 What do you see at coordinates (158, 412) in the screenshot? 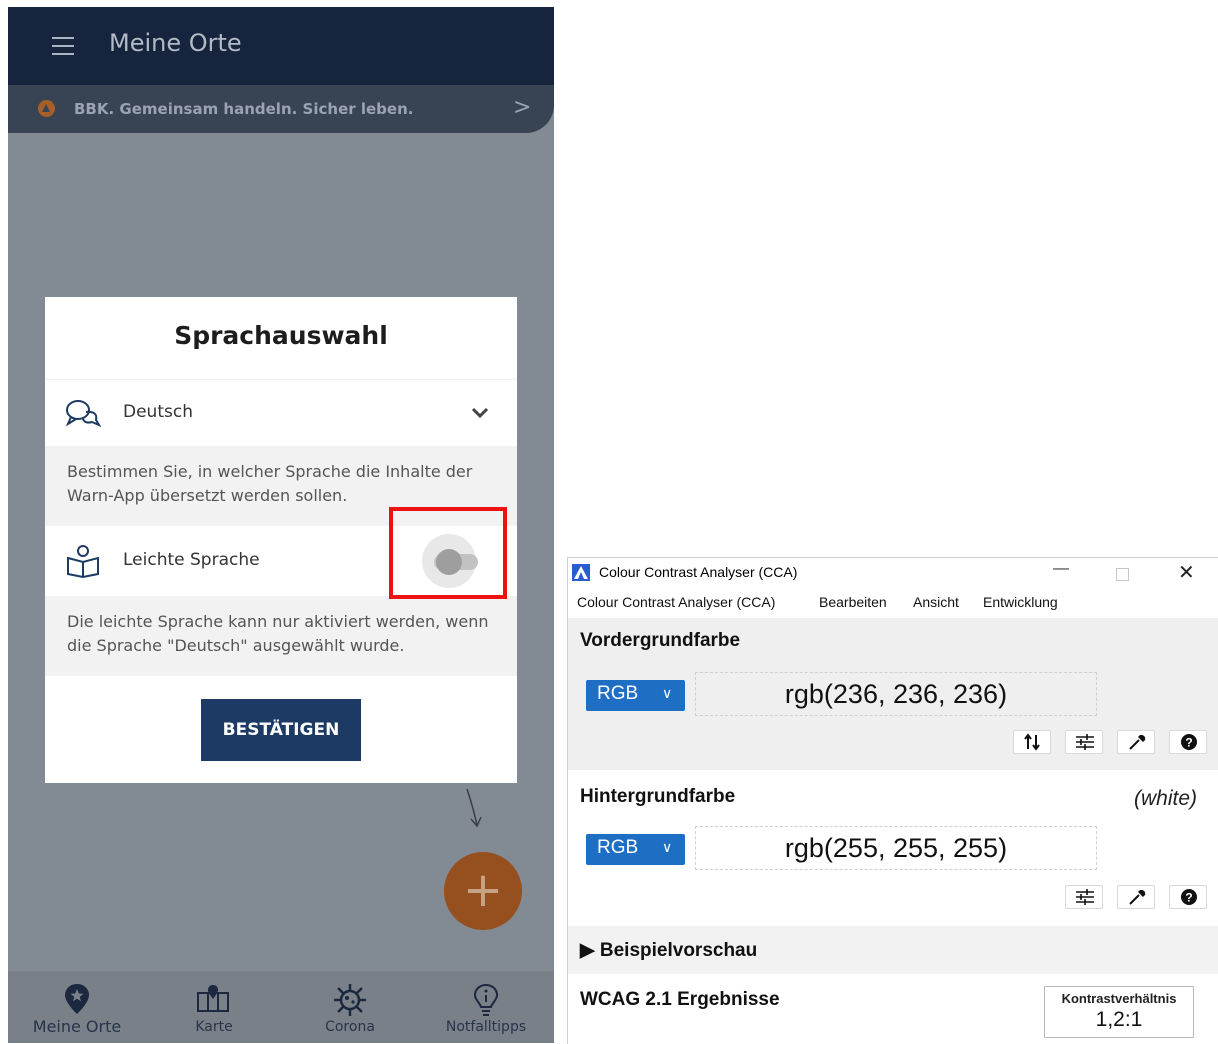
I see `selected-language: Deutsch` at bounding box center [158, 412].